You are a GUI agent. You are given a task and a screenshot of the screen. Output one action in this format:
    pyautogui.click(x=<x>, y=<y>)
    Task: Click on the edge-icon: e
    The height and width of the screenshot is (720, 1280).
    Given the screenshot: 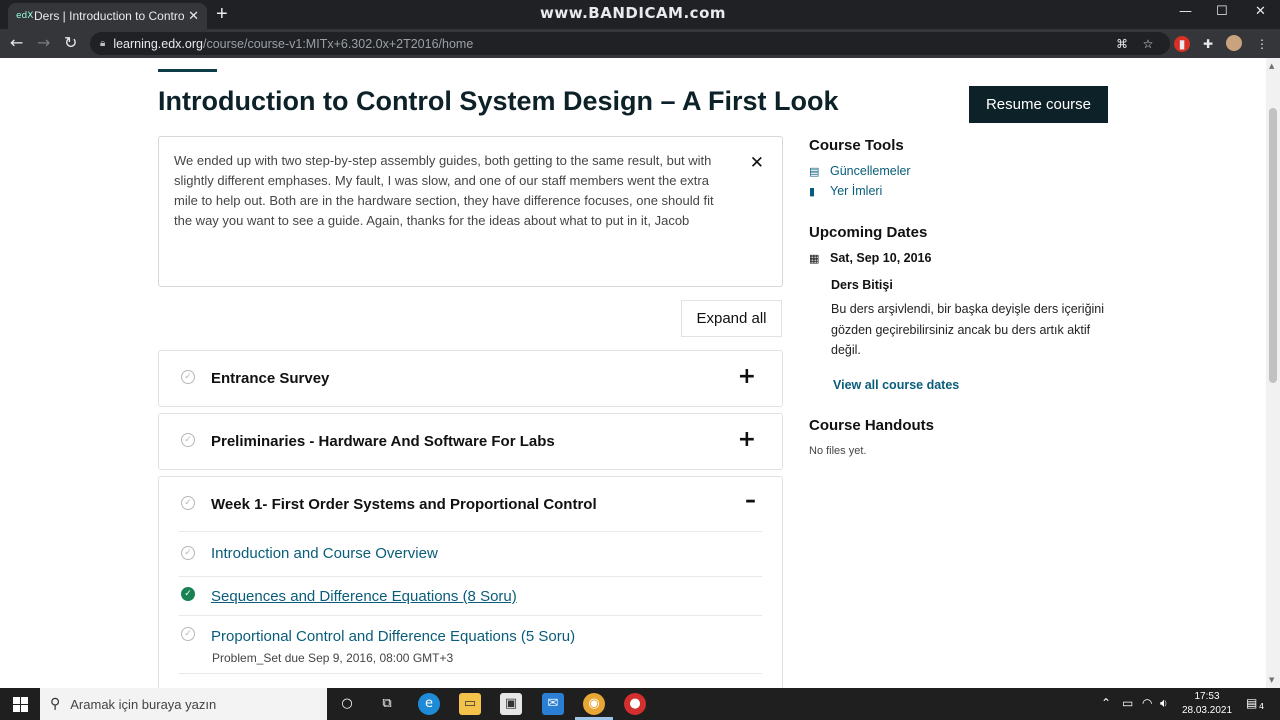 What is the action you would take?
    pyautogui.click(x=429, y=704)
    